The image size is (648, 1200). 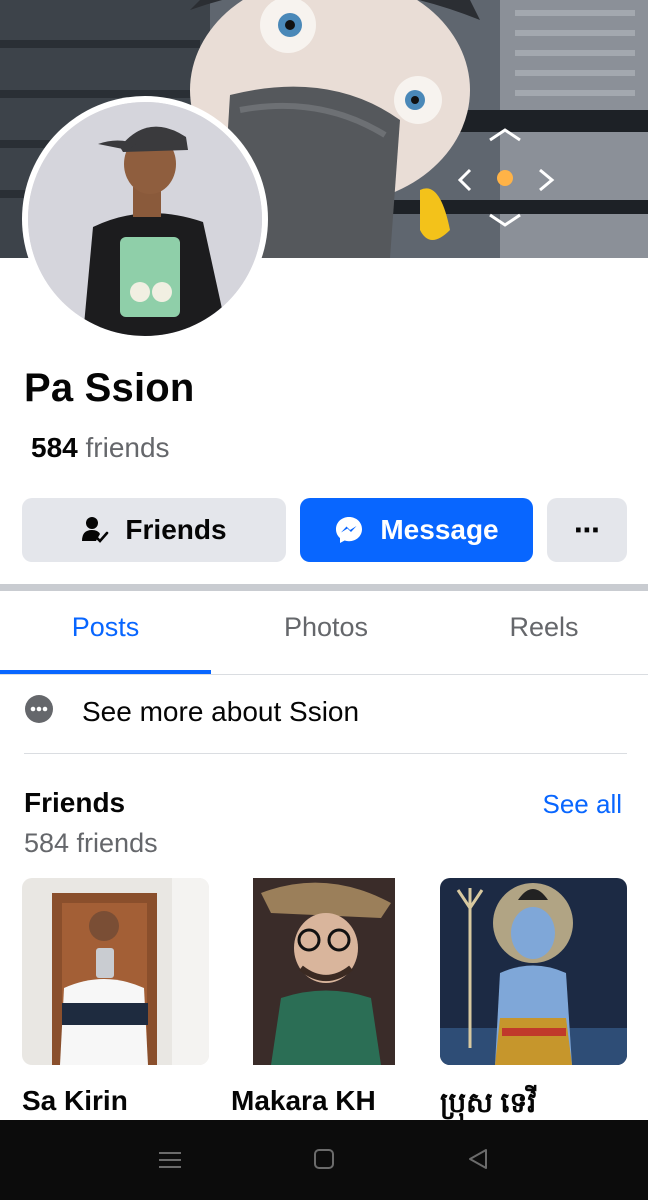 What do you see at coordinates (39, 712) in the screenshot?
I see `more-circle-icon` at bounding box center [39, 712].